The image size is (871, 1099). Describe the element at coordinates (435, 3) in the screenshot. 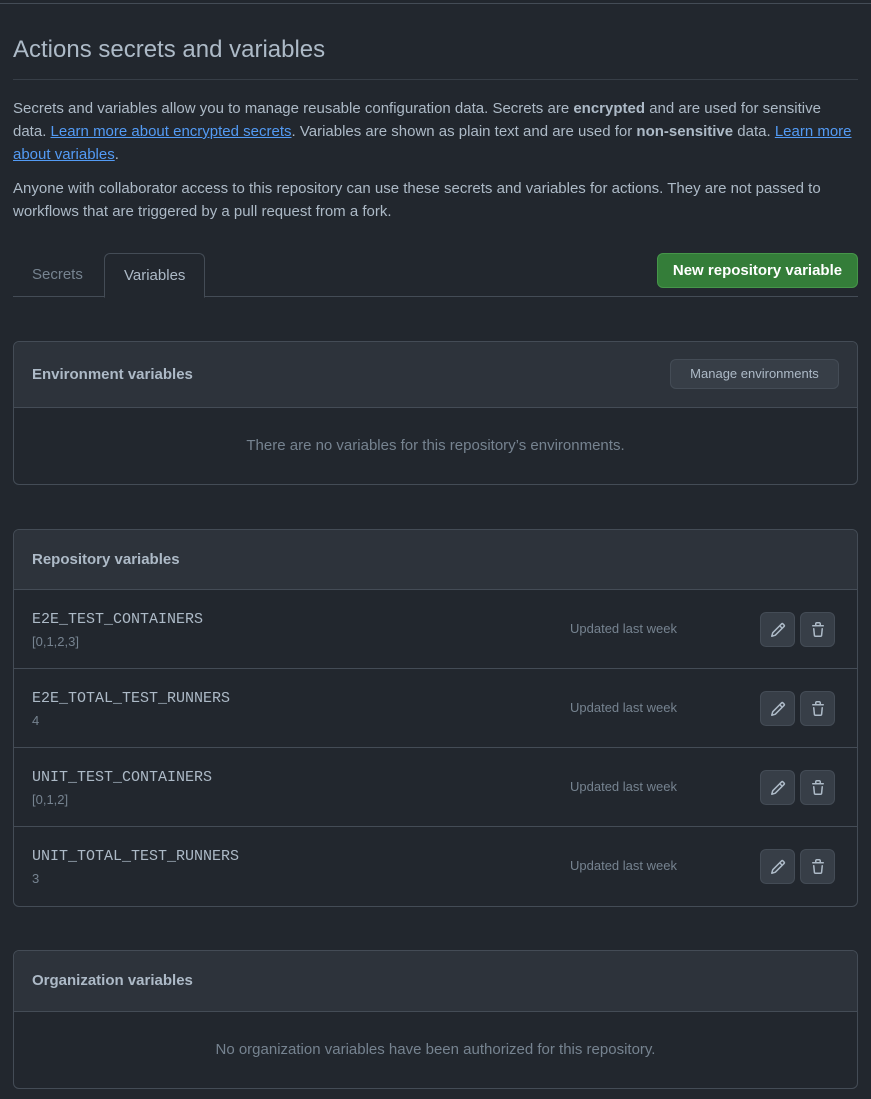

I see `top-divider` at that location.